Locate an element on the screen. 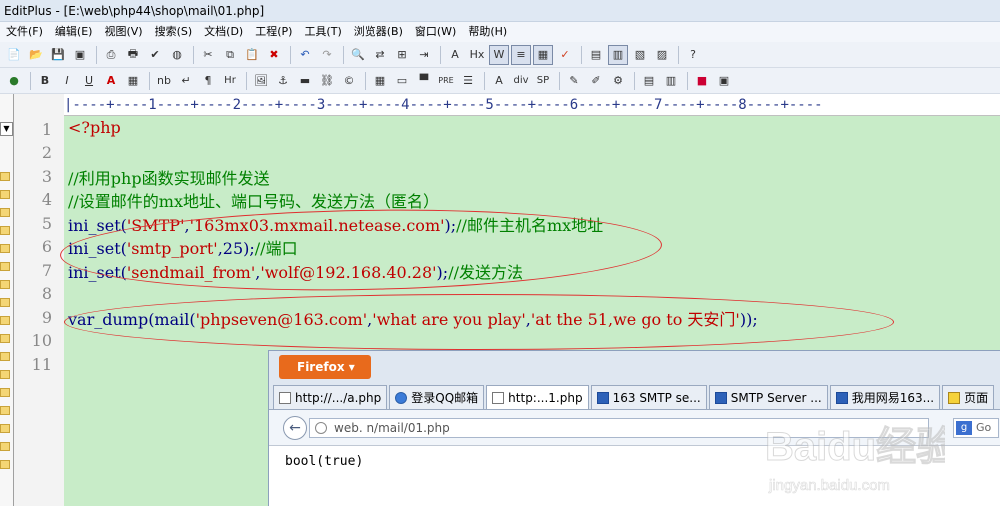 Image resolution: width=1000 pixels, height=506 pixels. italic-button: I is located at coordinates (67, 81).